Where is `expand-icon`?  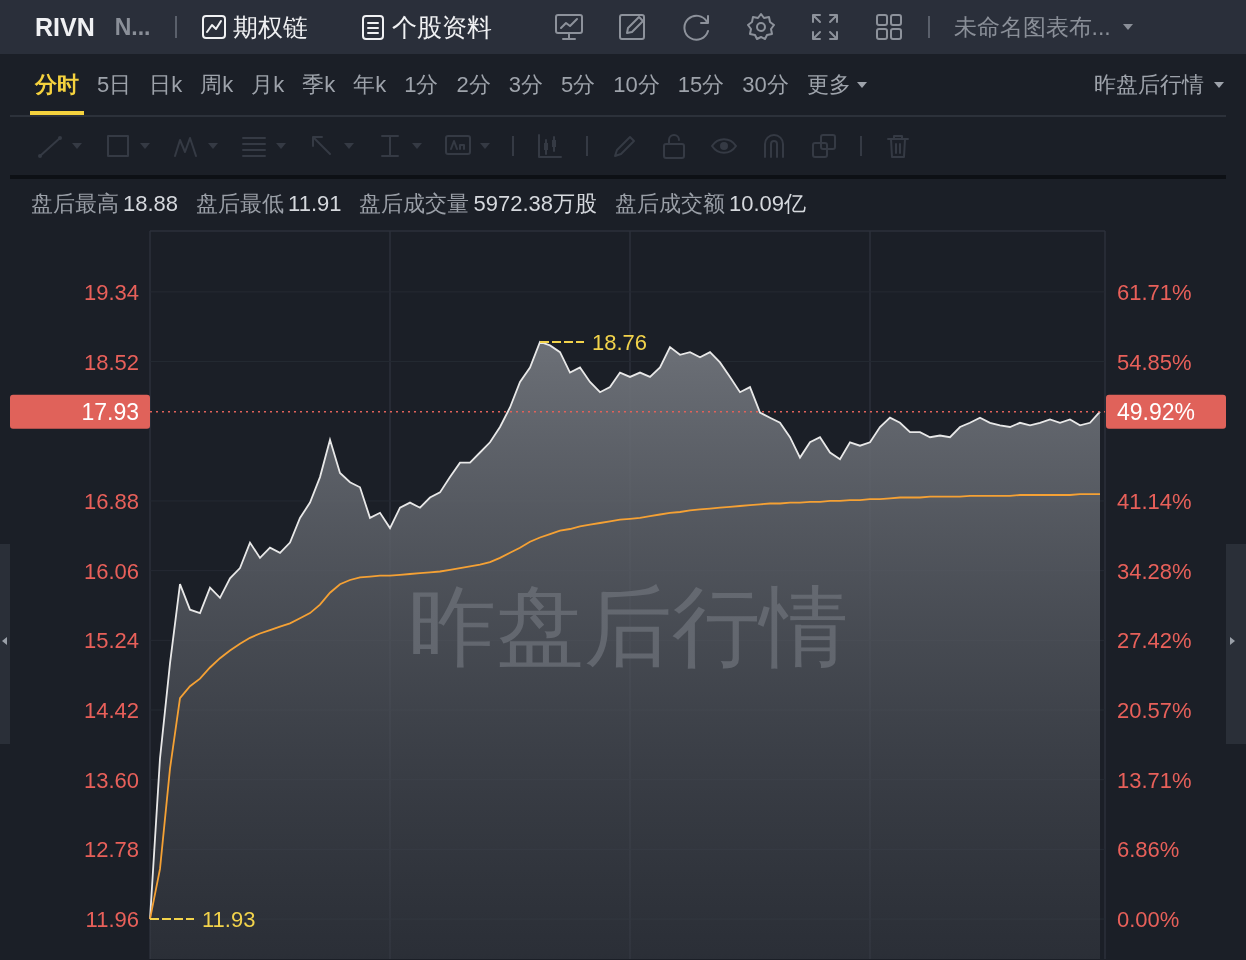 expand-icon is located at coordinates (824, 27).